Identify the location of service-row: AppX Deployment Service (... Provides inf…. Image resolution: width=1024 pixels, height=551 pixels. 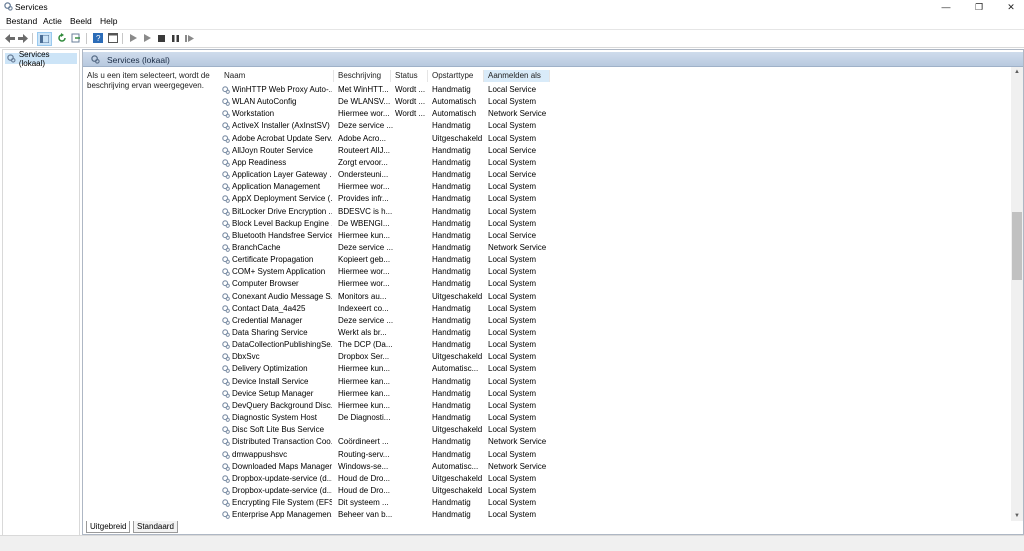
(615, 199).